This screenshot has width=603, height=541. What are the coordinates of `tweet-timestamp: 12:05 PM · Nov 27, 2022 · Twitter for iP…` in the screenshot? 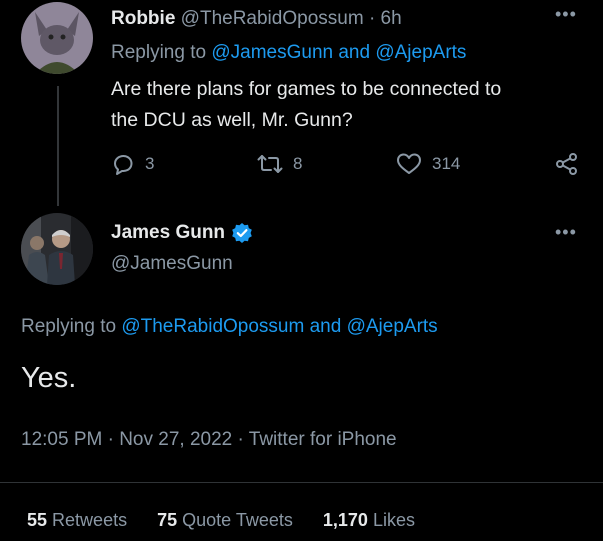 It's located at (209, 440).